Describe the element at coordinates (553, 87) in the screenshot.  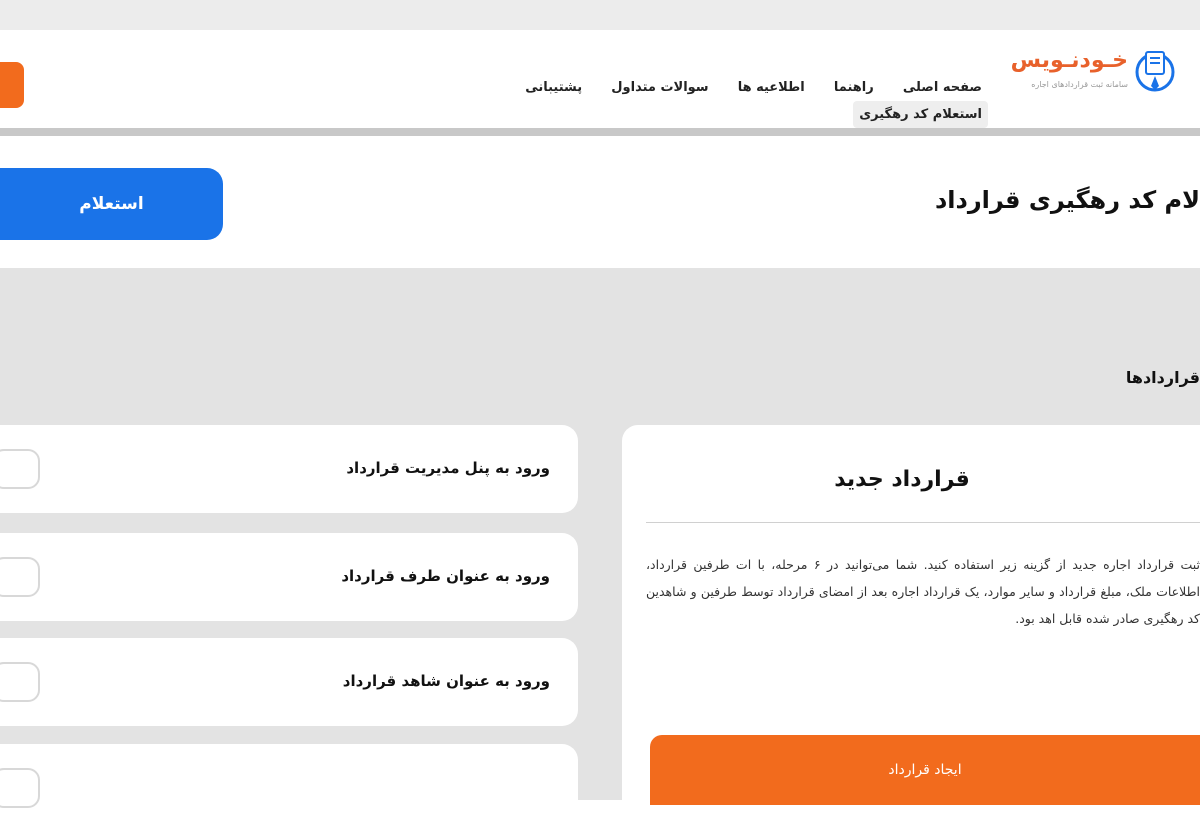
I see `nav-support: پشتیبانی` at that location.